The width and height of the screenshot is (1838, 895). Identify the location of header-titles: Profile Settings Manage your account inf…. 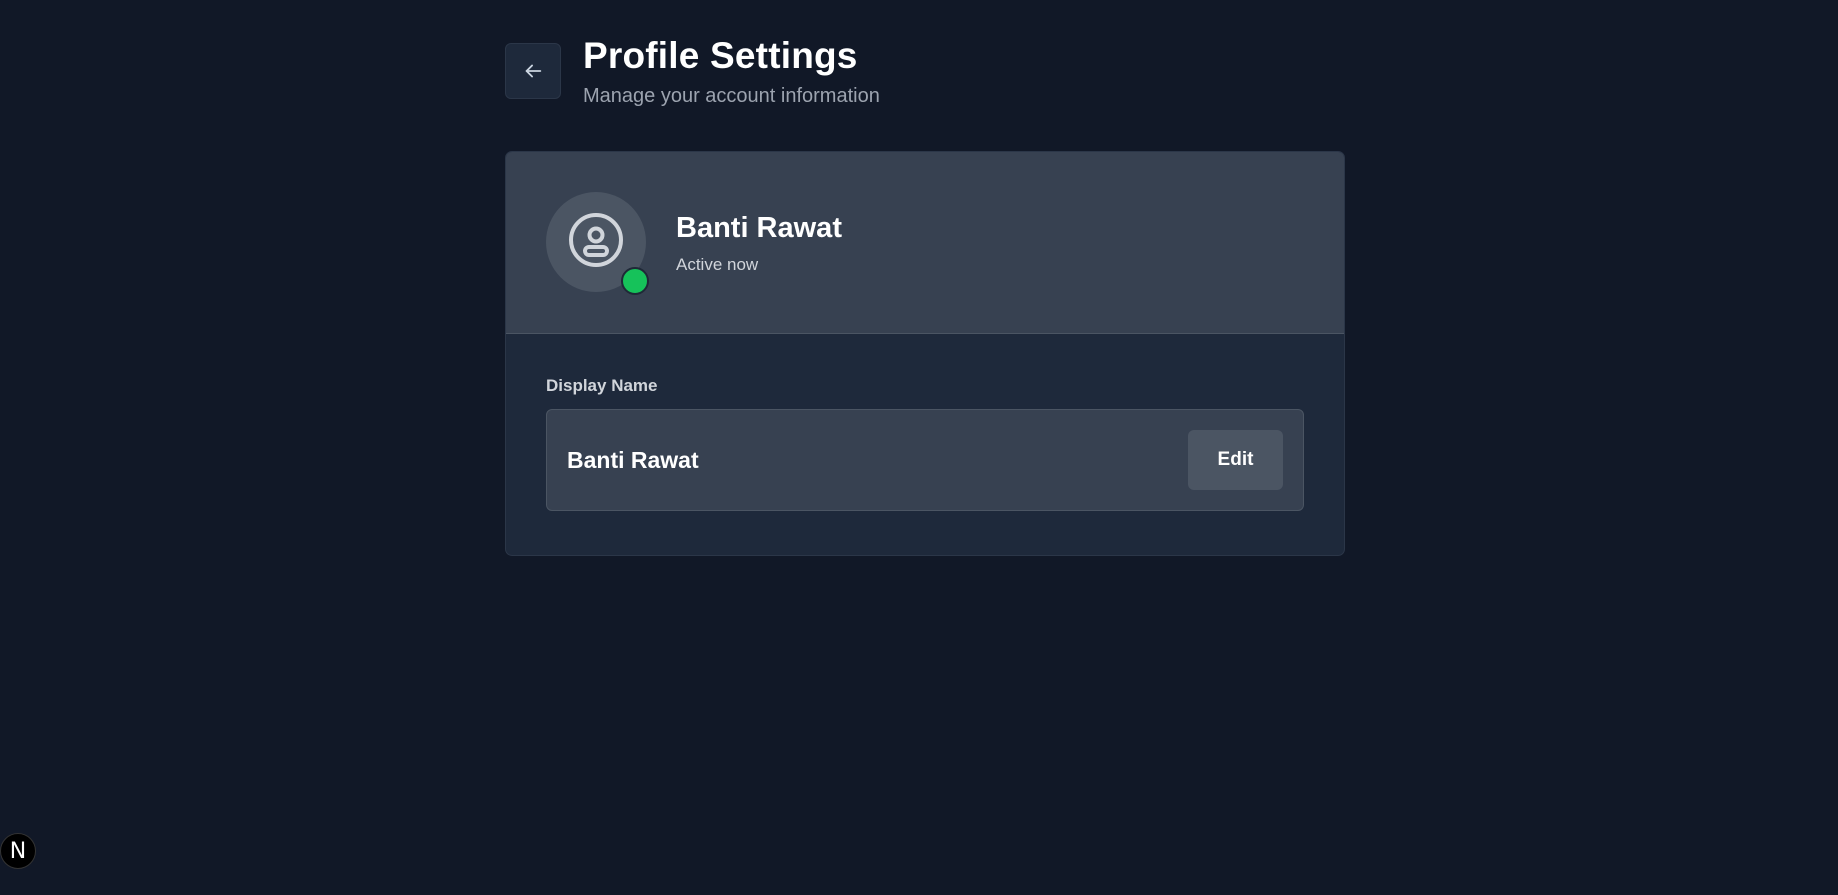
(731, 72).